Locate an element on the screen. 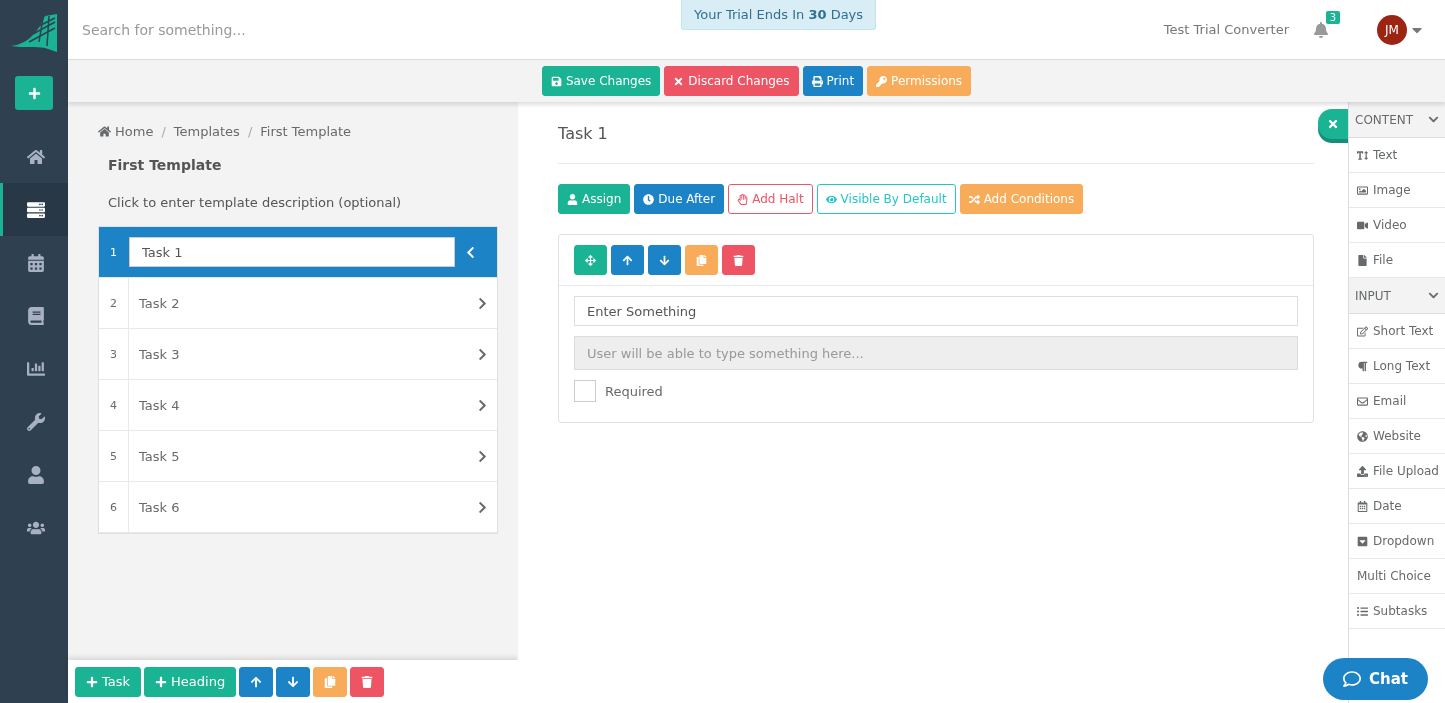  label-field: Enter Something is located at coordinates (936, 311).